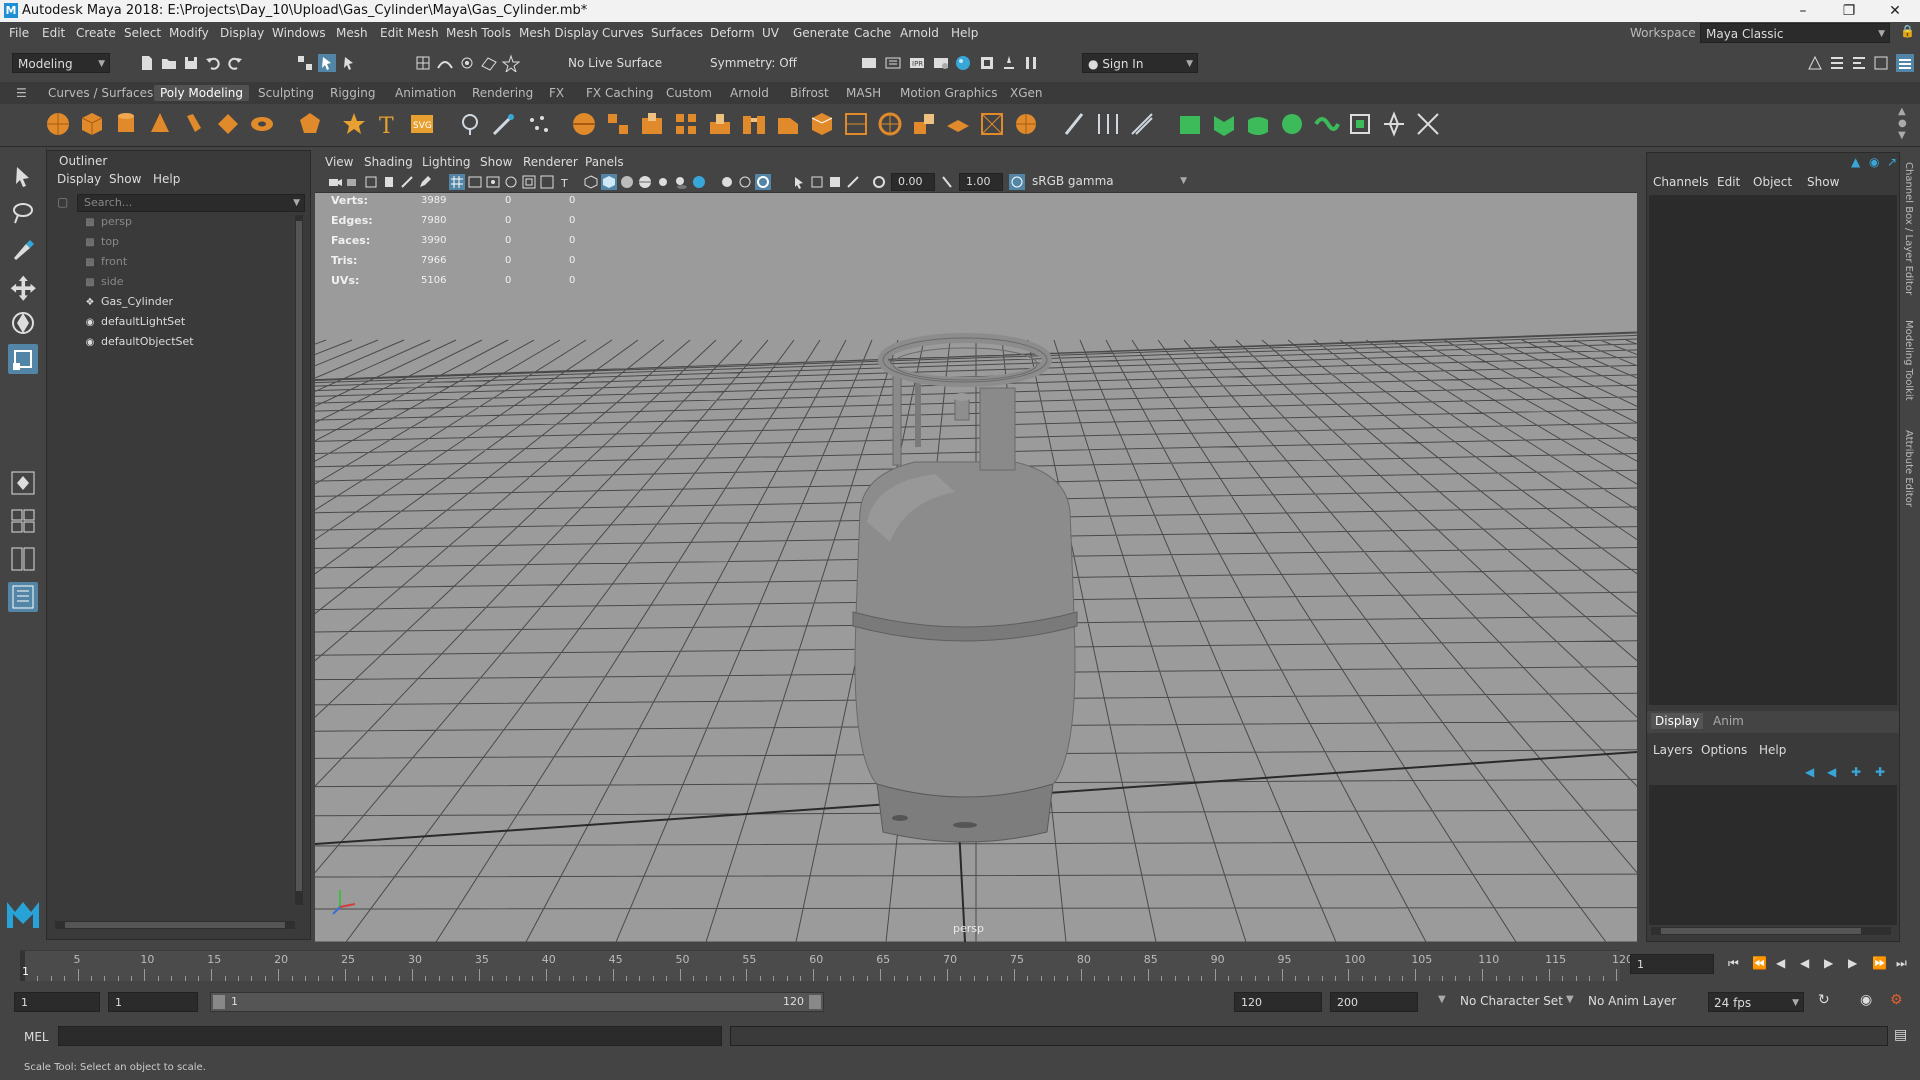 This screenshot has width=1920, height=1080. What do you see at coordinates (389, 182) in the screenshot?
I see `image-plane-icon` at bounding box center [389, 182].